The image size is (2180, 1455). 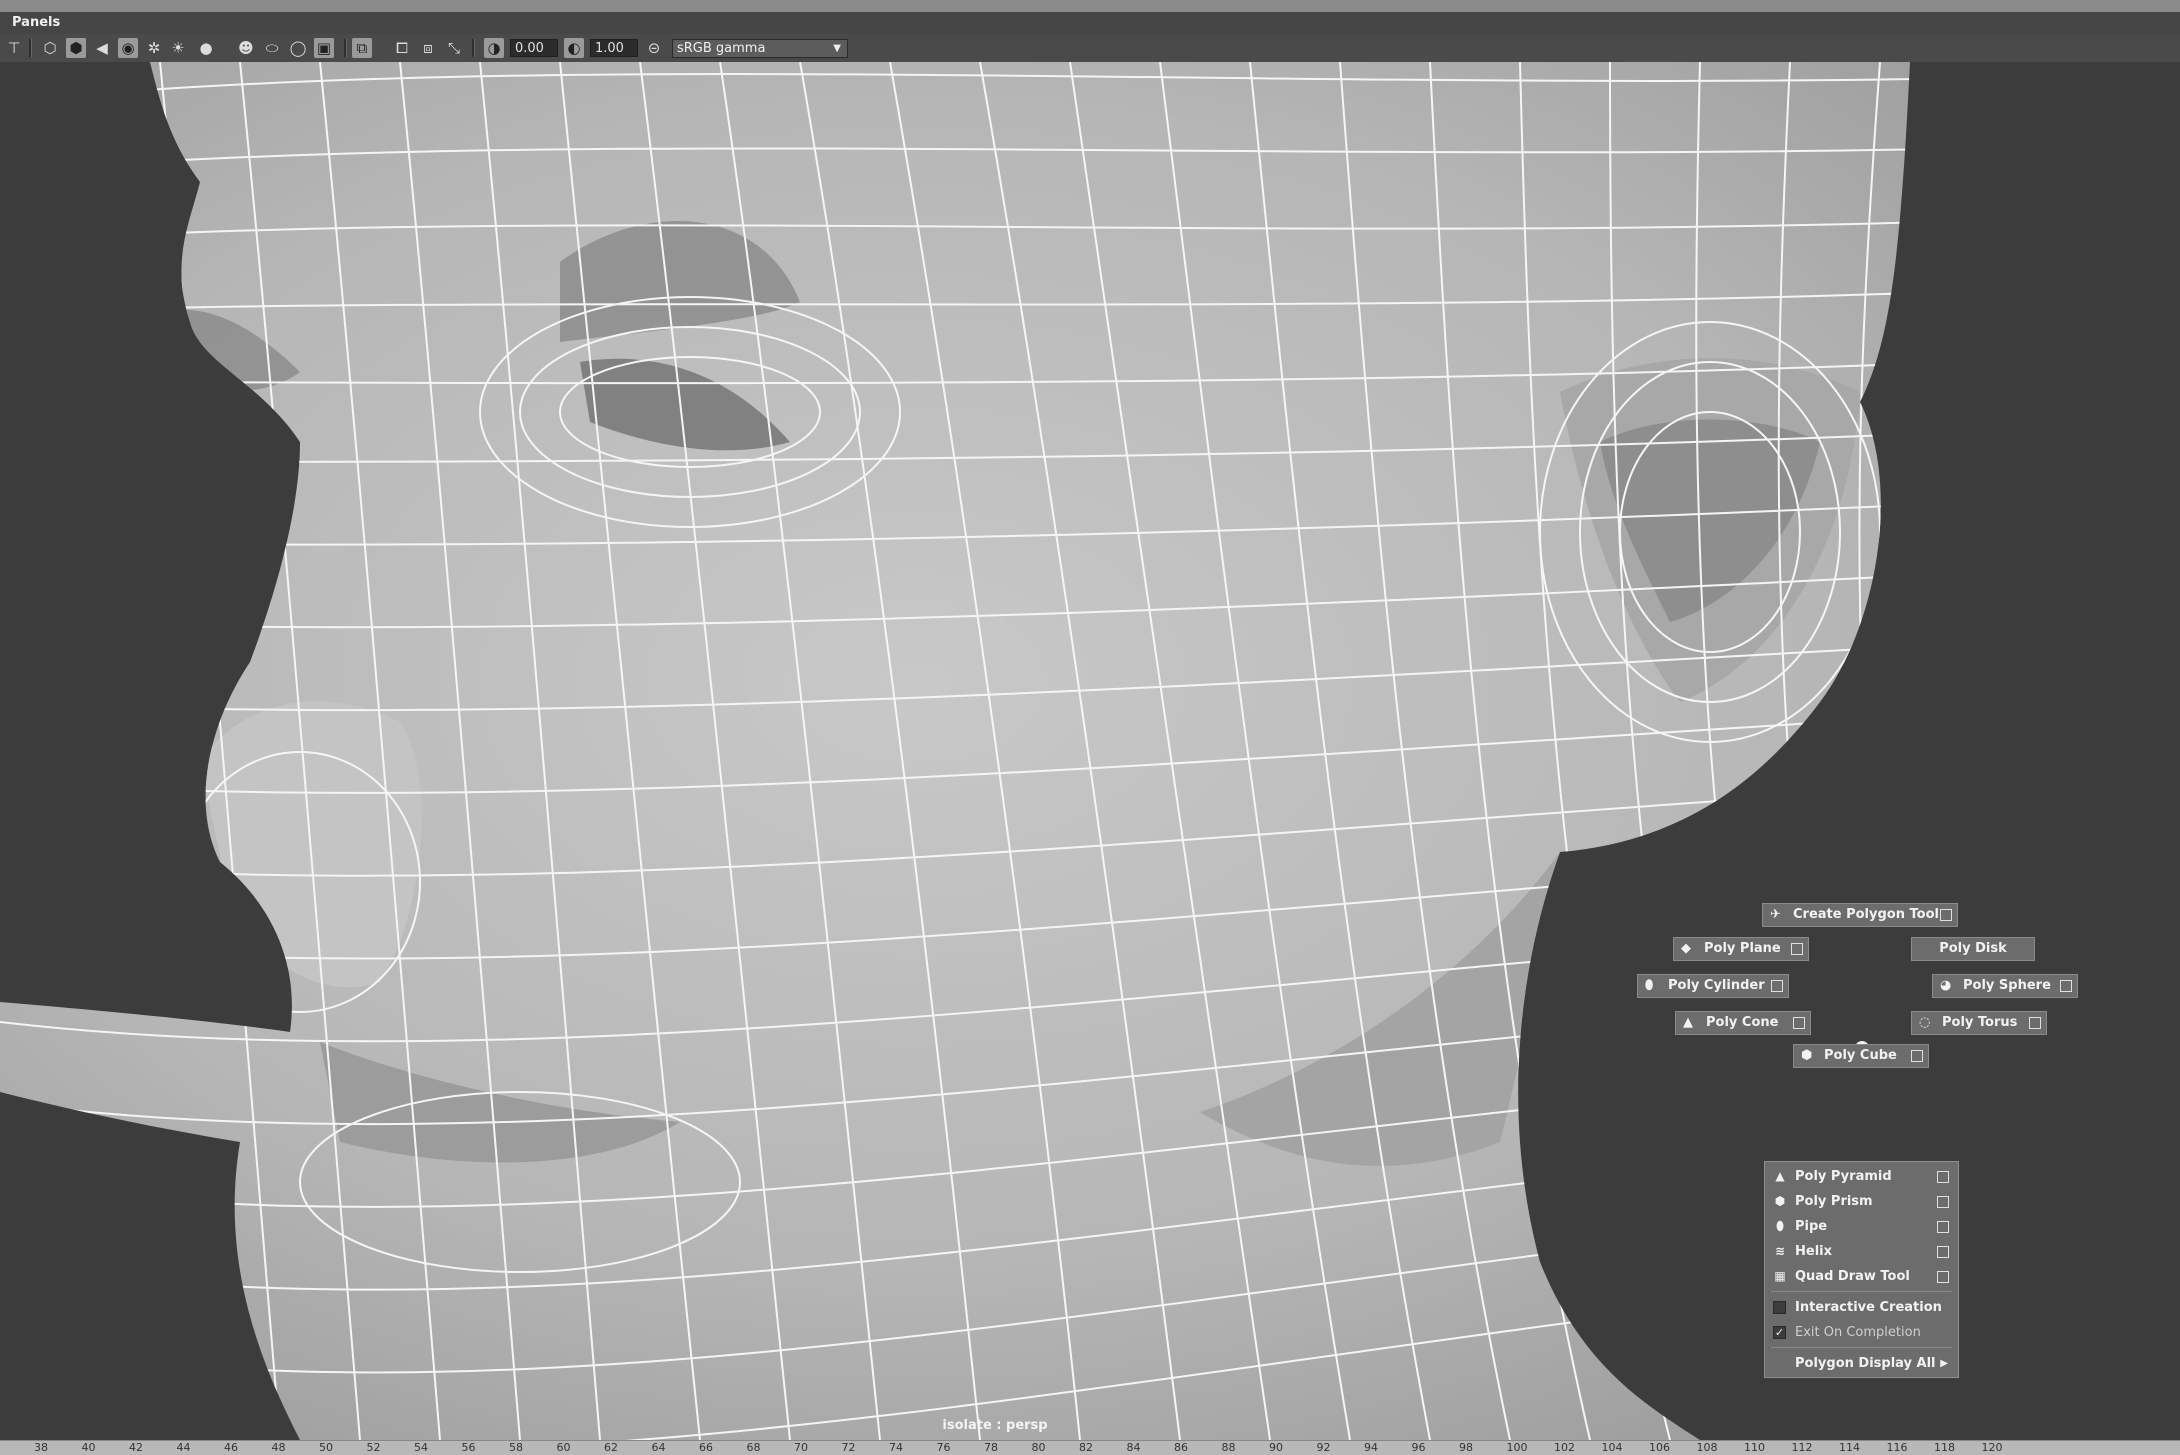 What do you see at coordinates (896, 1447) in the screenshot?
I see `timeline-tick: 74` at bounding box center [896, 1447].